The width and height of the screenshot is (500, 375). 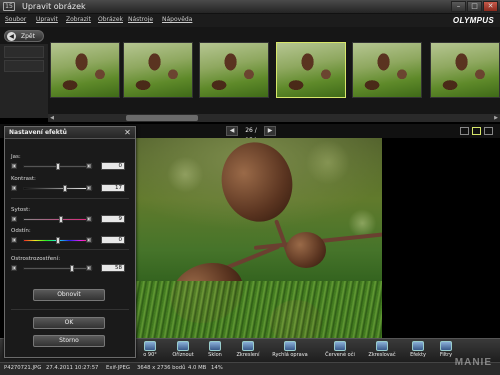 I want to click on saturation-label: Sytost:, so click(x=21, y=210).